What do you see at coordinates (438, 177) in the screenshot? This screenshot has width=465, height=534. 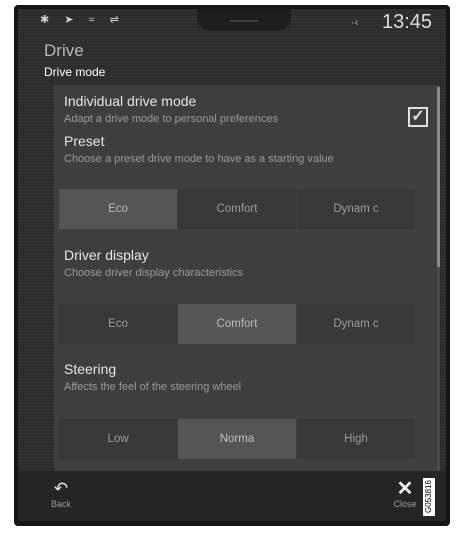 I see `scrollbar-thumb` at bounding box center [438, 177].